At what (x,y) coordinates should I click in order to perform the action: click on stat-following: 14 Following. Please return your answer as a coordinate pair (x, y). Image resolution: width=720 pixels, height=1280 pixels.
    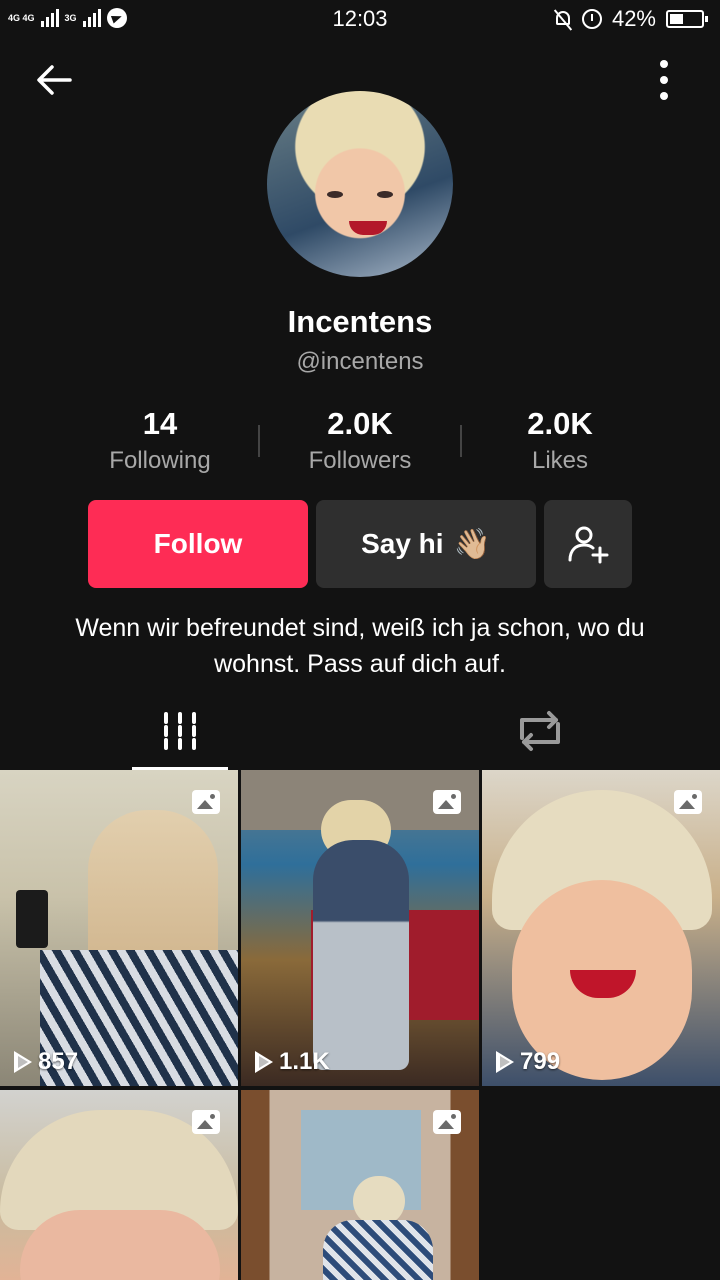
    Looking at the image, I should click on (160, 441).